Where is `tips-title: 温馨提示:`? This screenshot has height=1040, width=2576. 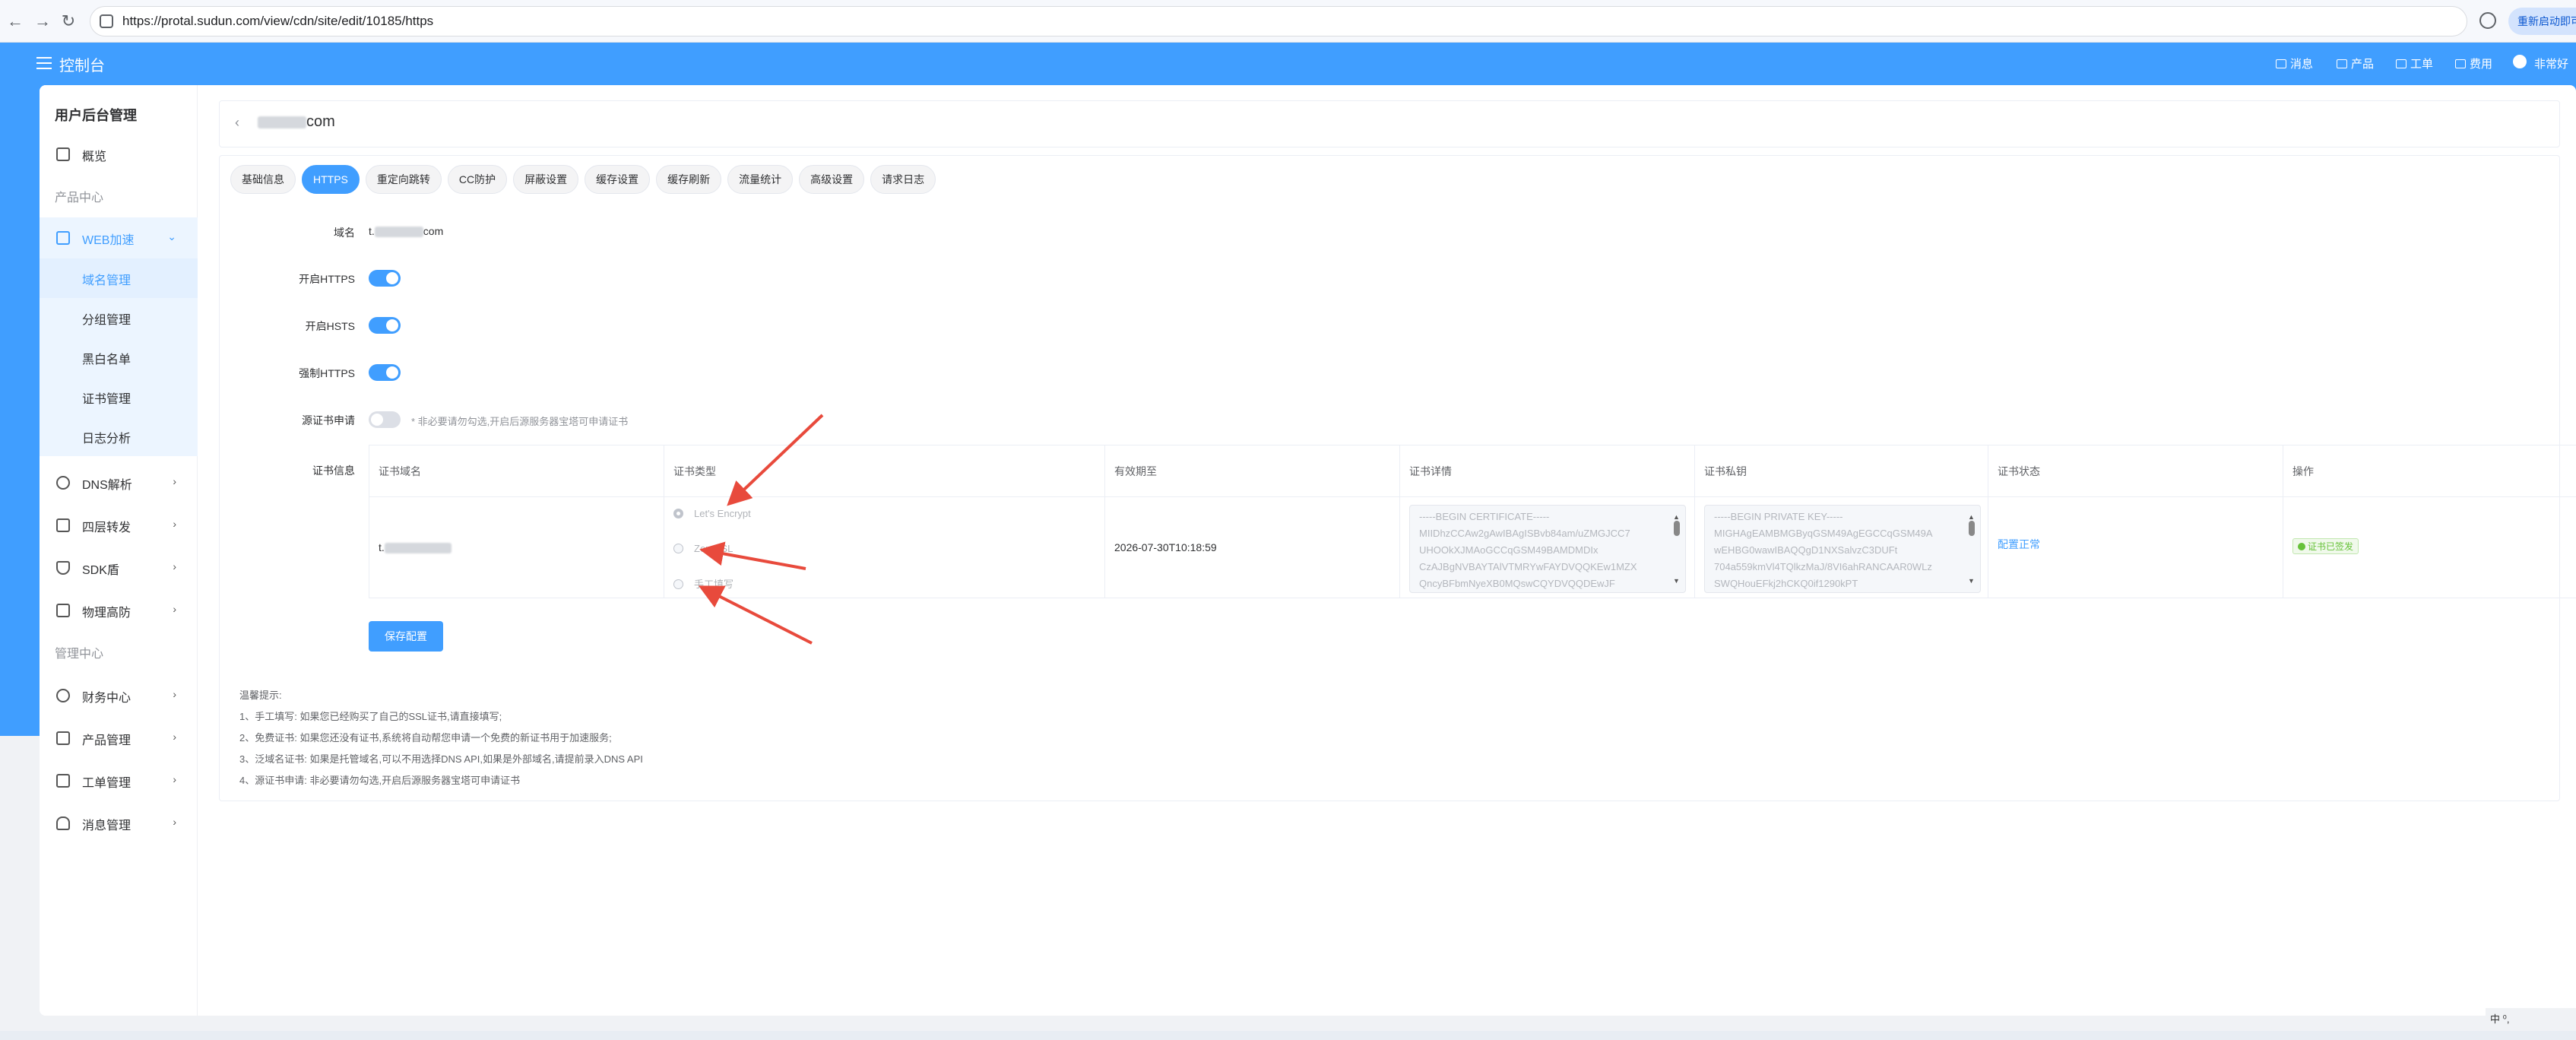 tips-title: 温馨提示: is located at coordinates (260, 695).